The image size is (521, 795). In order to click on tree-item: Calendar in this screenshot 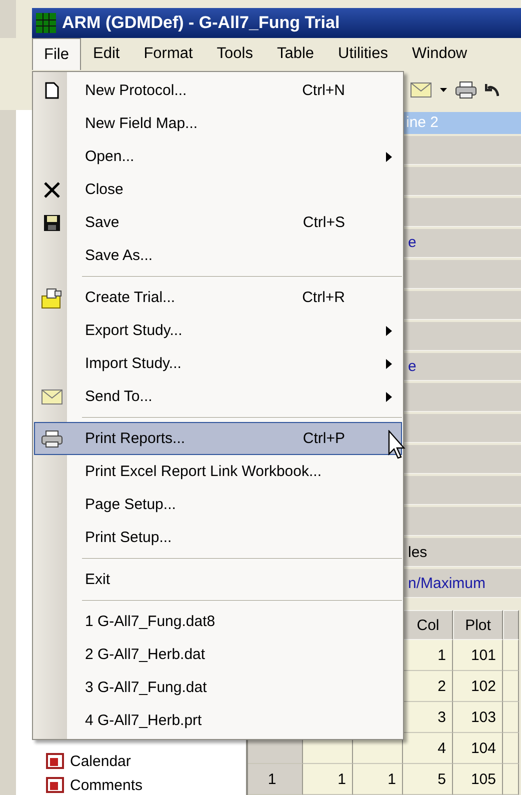, I will do `click(100, 761)`.